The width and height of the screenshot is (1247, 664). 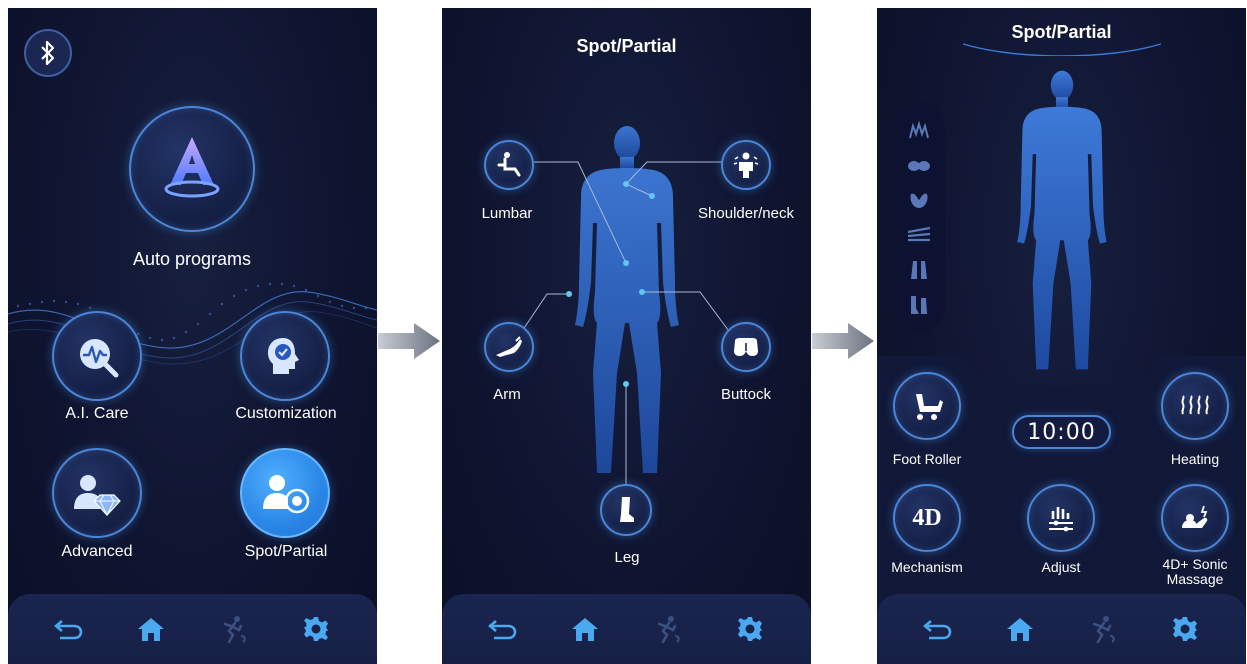 I want to click on arm-icon, so click(x=509, y=346).